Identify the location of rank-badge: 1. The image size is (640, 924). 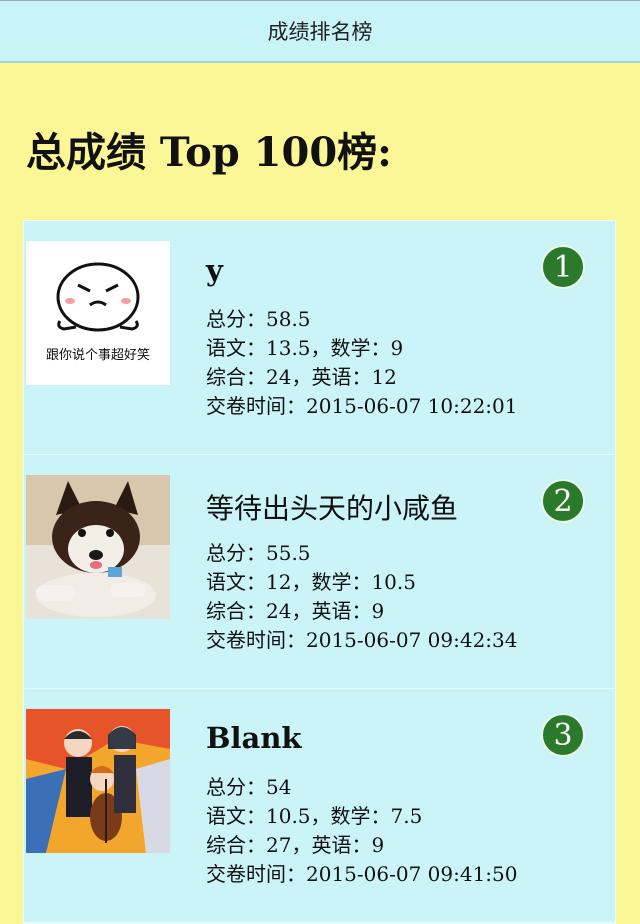
(563, 267).